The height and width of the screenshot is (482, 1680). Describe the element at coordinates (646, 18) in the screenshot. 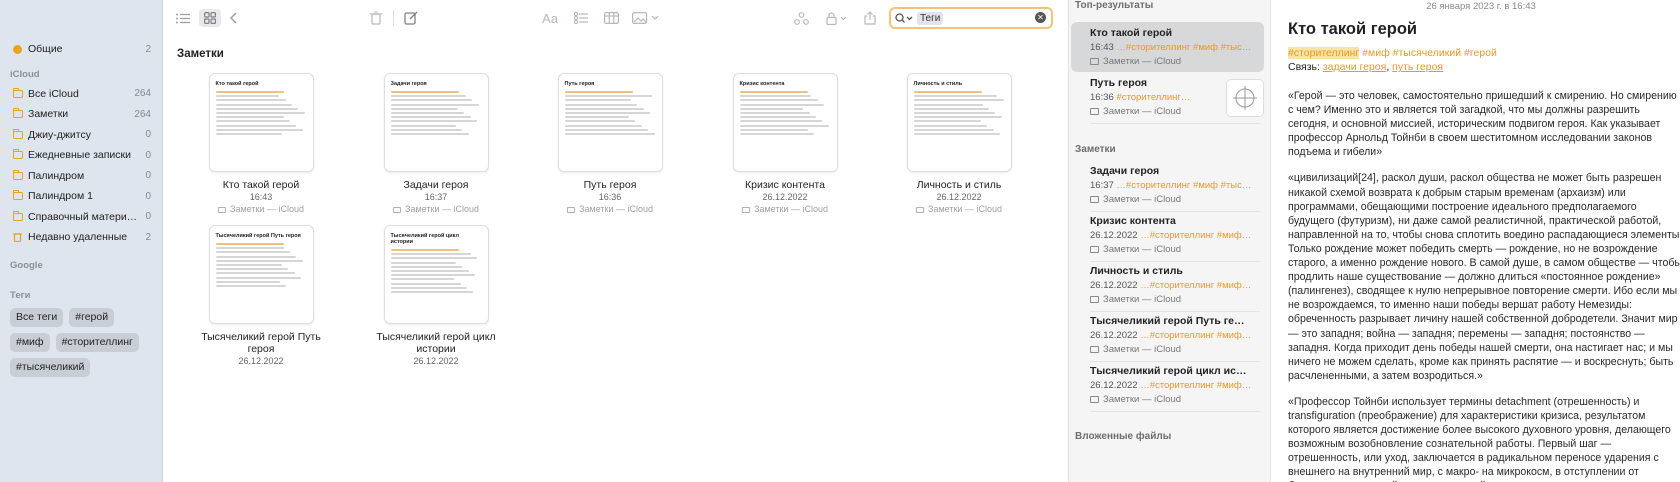

I see `media-icon` at that location.